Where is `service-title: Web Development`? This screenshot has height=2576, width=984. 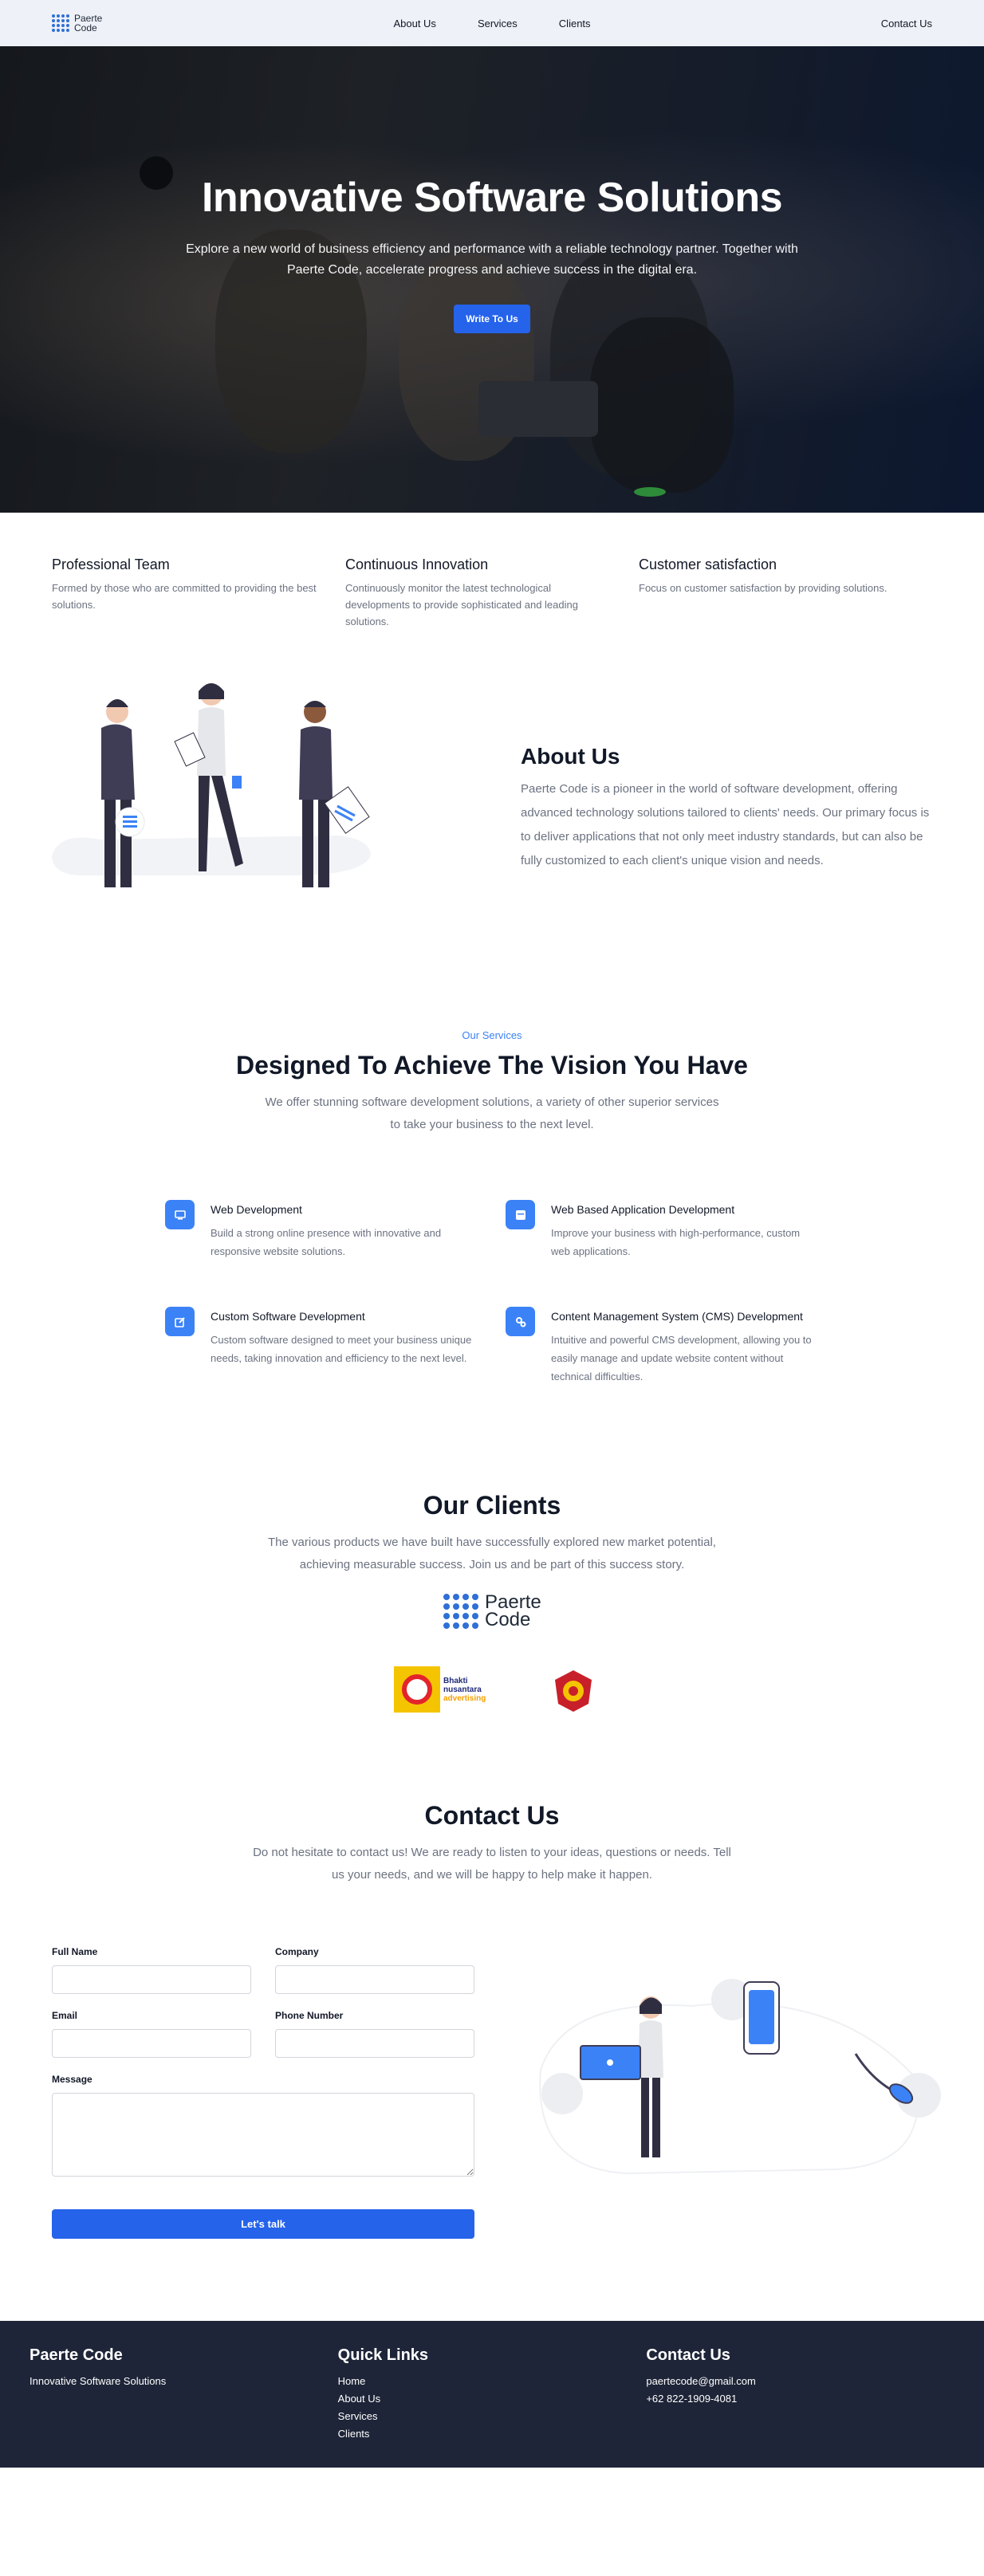
service-title: Web Development is located at coordinates (256, 1210).